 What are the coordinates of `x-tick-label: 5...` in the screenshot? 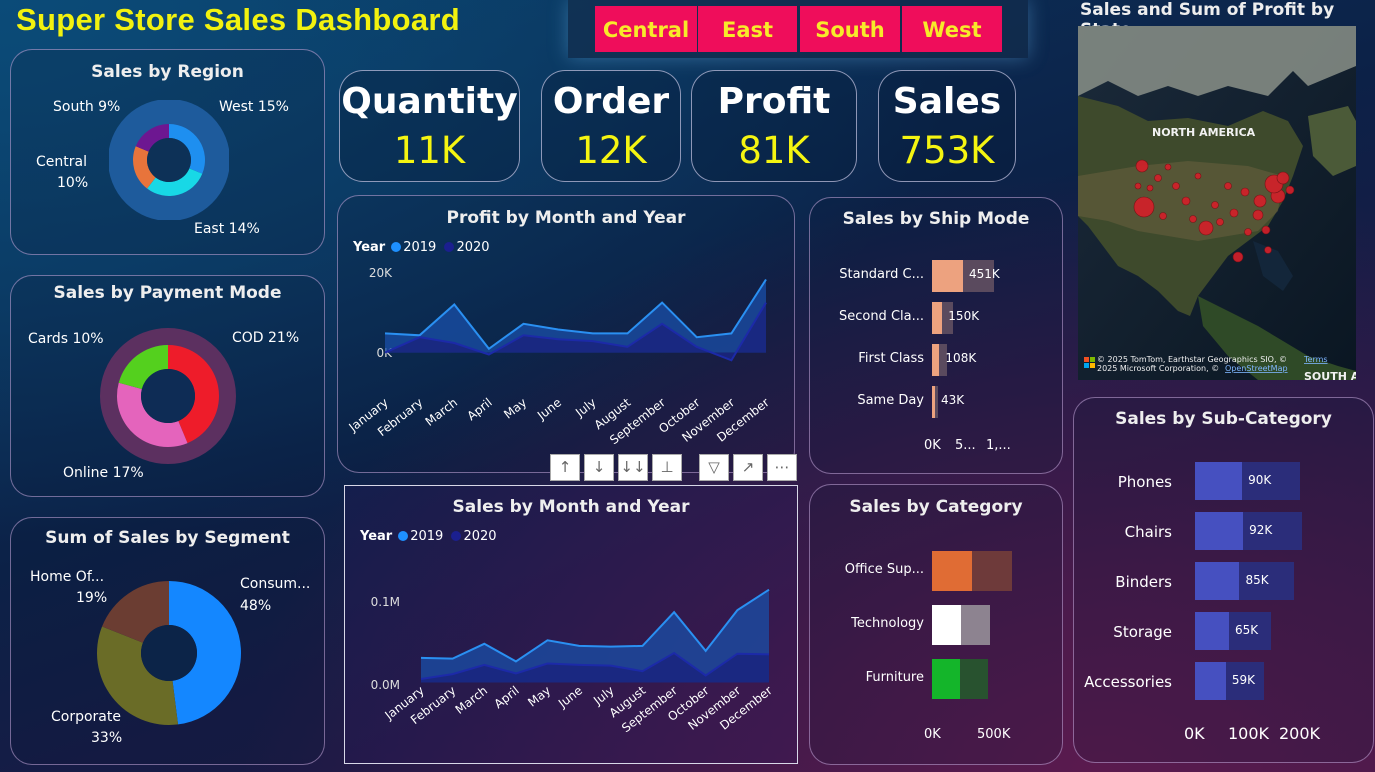 It's located at (965, 445).